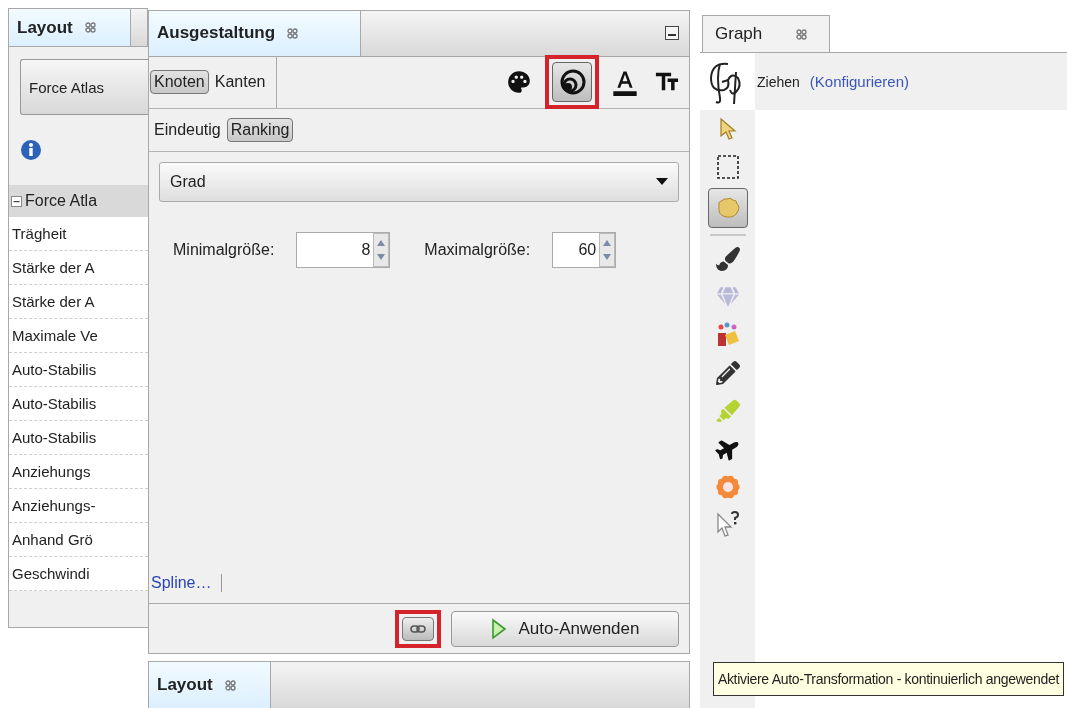 Image resolution: width=1067 pixels, height=708 pixels. Describe the element at coordinates (419, 181) in the screenshot. I see `attribute-dropdown: Grad` at that location.